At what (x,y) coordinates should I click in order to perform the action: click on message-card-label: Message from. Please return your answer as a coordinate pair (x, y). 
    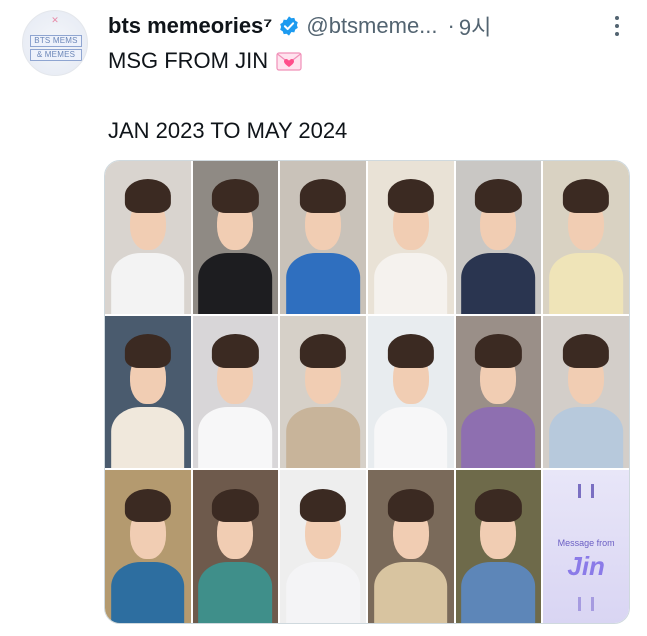
    Looking at the image, I should click on (586, 542).